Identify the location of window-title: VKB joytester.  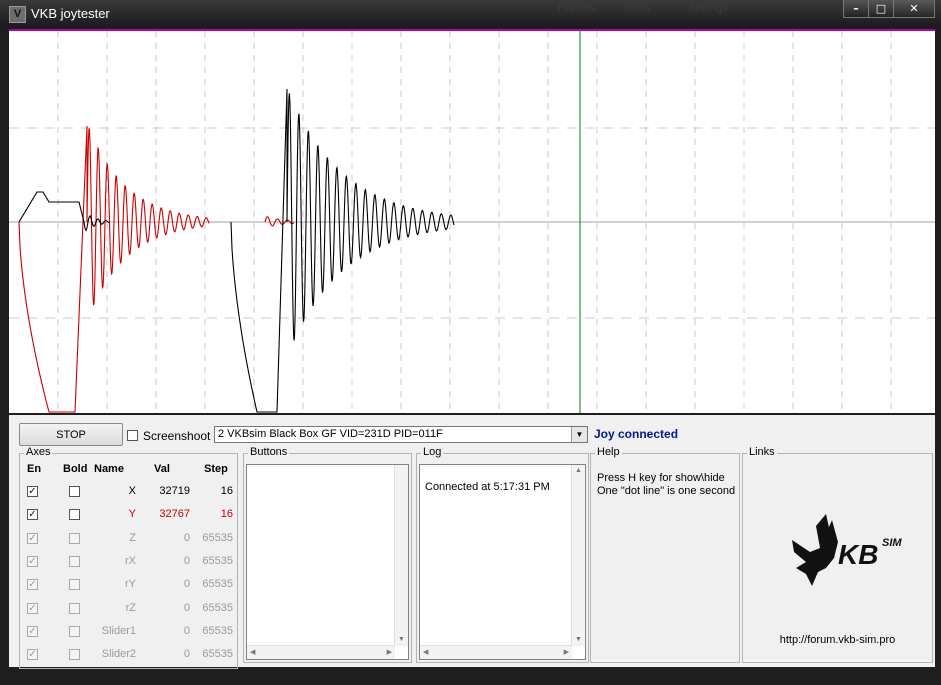
(70, 13).